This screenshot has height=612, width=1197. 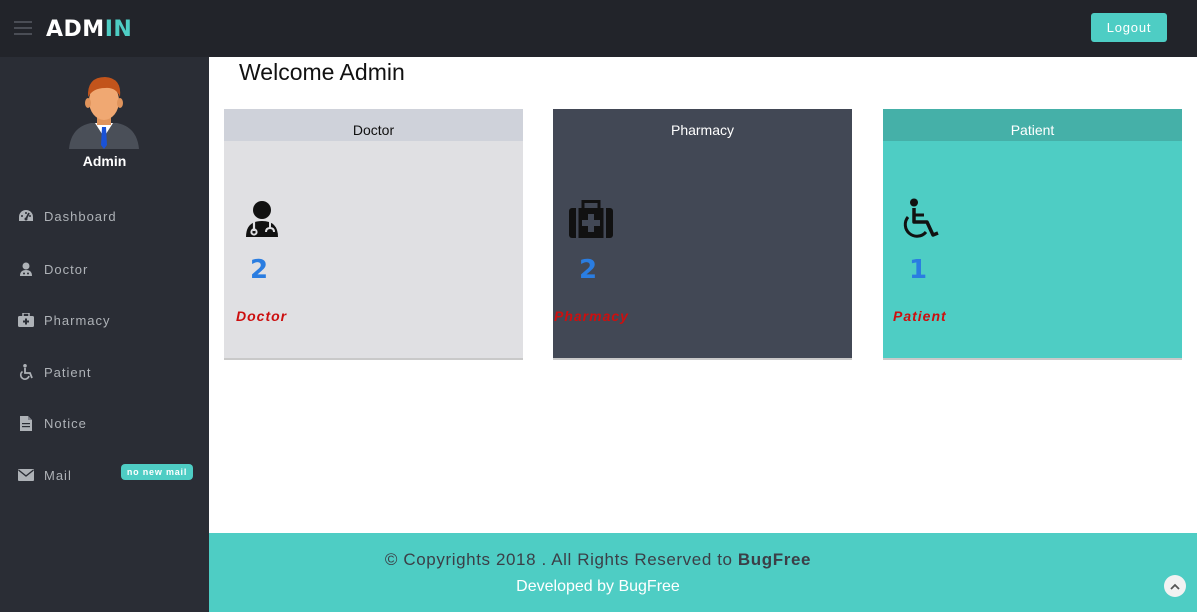 What do you see at coordinates (68, 372) in the screenshot?
I see `sidebar-item-label: Patient` at bounding box center [68, 372].